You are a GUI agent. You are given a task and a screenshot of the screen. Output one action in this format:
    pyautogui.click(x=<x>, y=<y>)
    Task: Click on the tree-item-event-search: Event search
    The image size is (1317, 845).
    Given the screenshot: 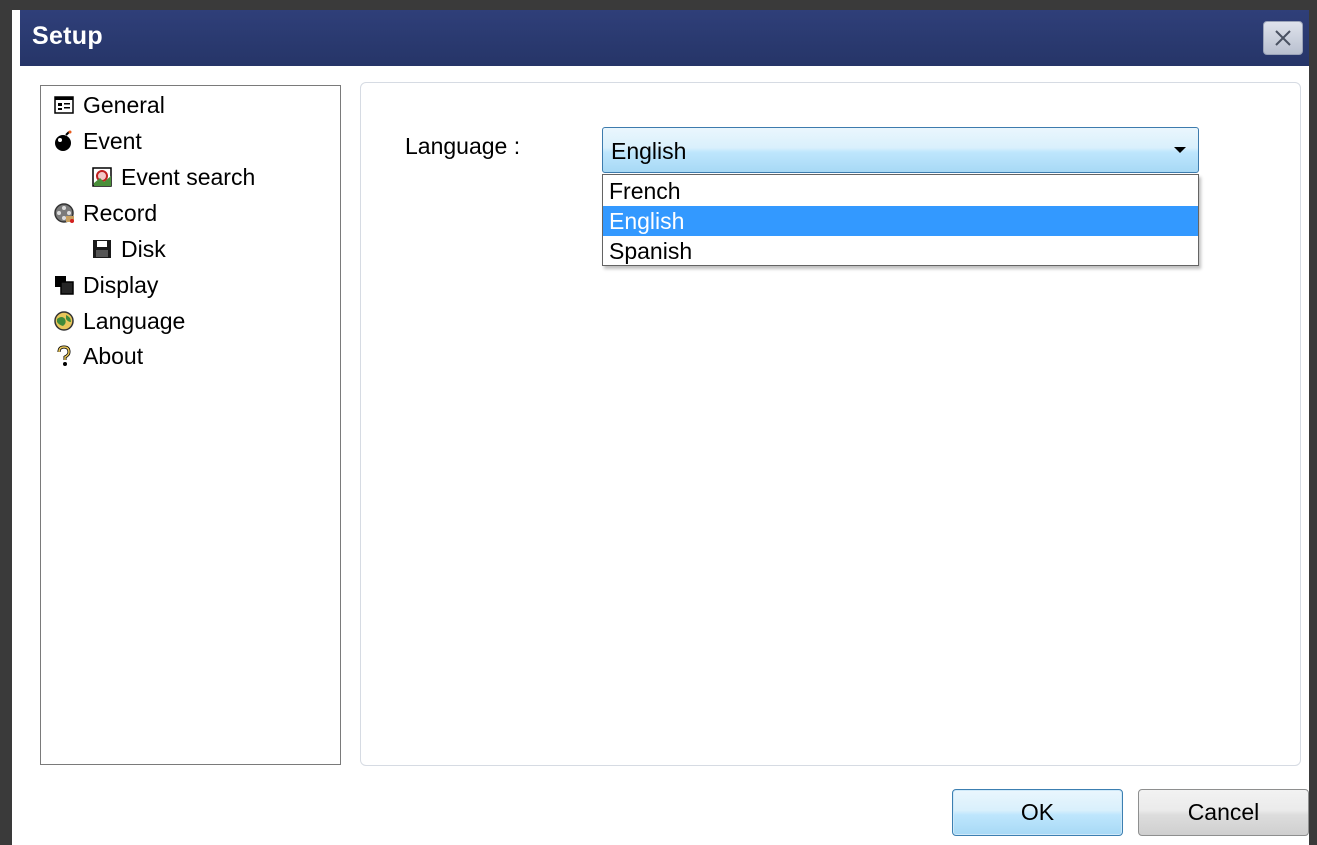 What is the action you would take?
    pyautogui.click(x=173, y=177)
    